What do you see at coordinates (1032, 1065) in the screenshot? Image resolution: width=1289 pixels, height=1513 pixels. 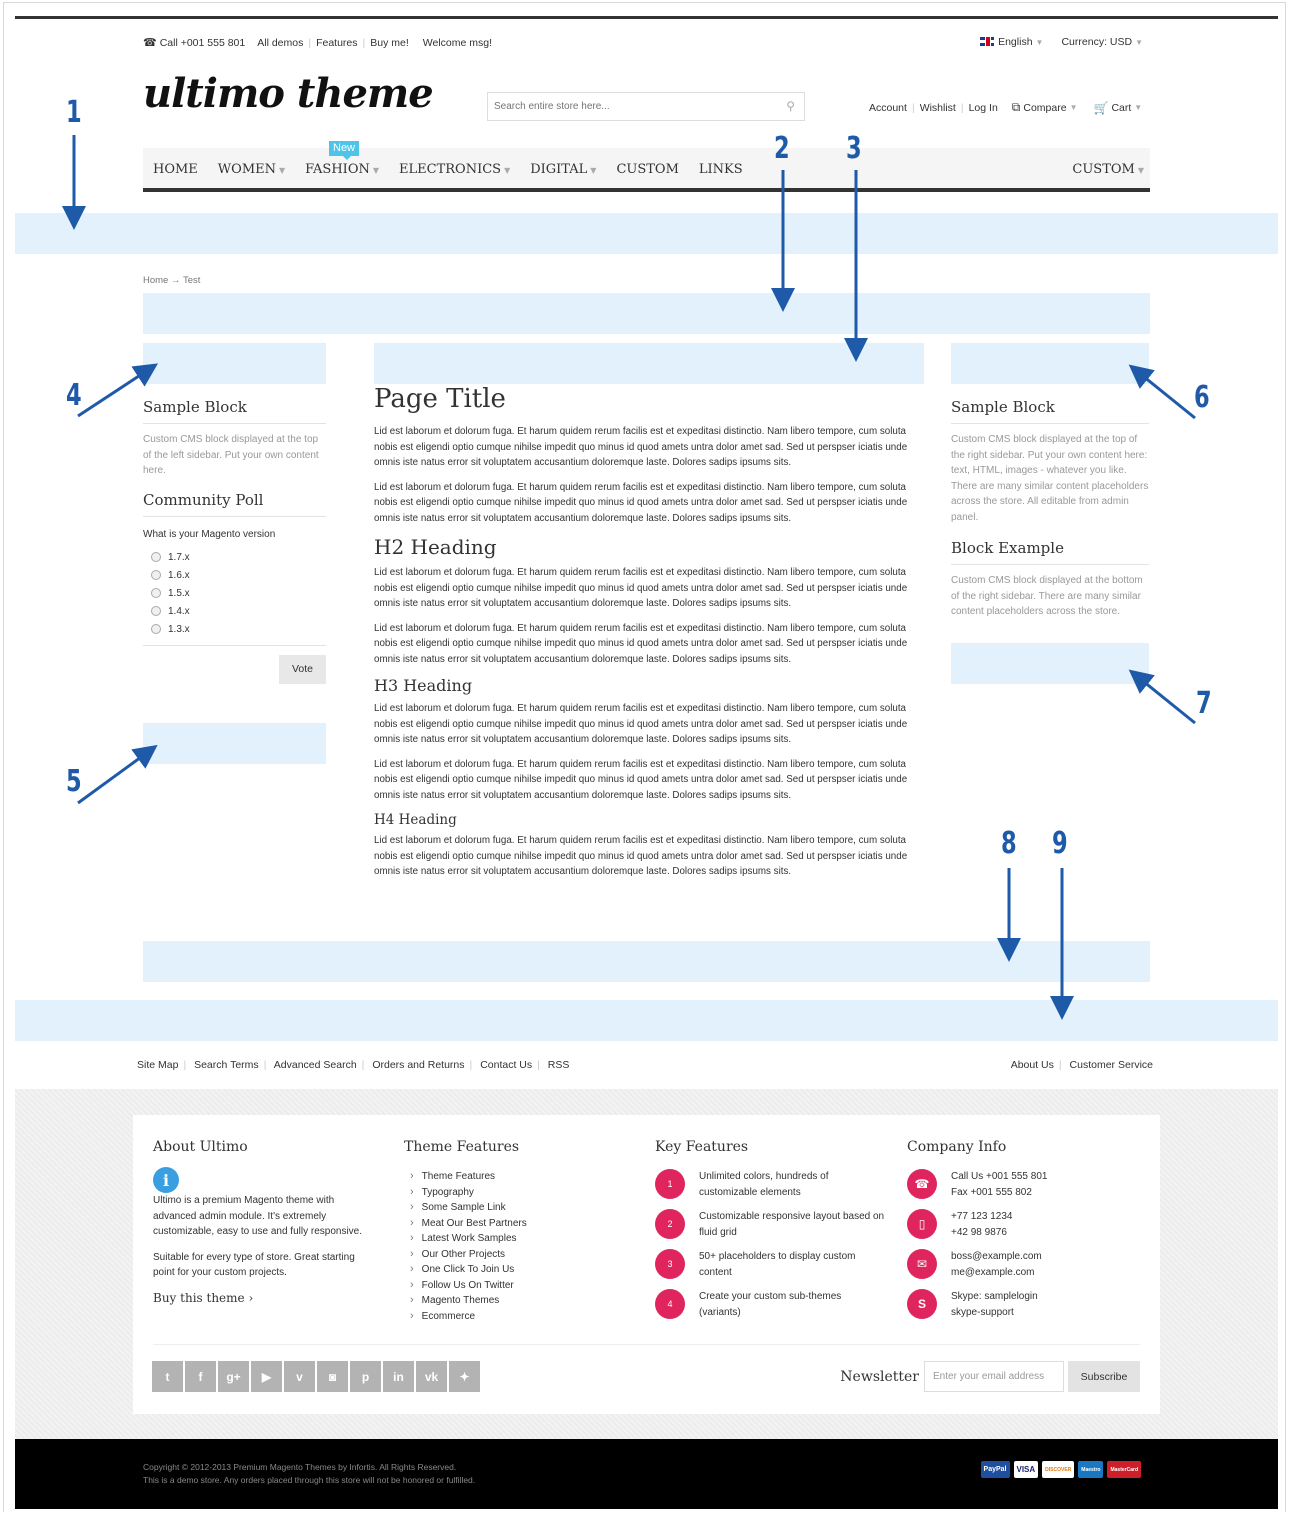 I see `footer-link-about: About Us` at bounding box center [1032, 1065].